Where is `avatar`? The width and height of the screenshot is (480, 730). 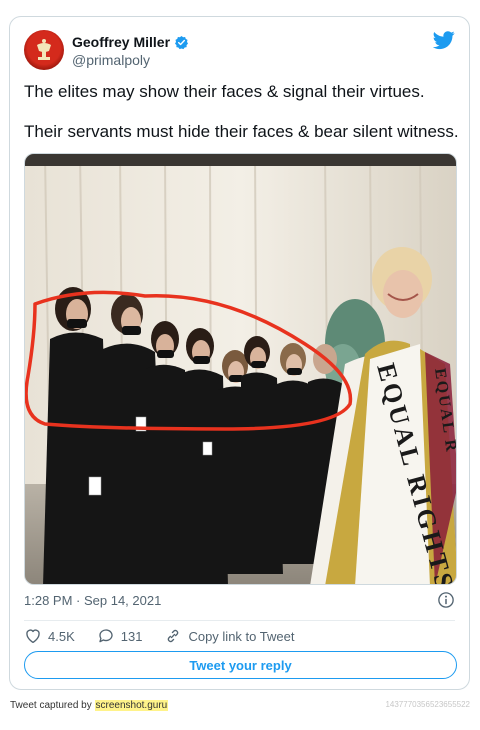 avatar is located at coordinates (44, 50).